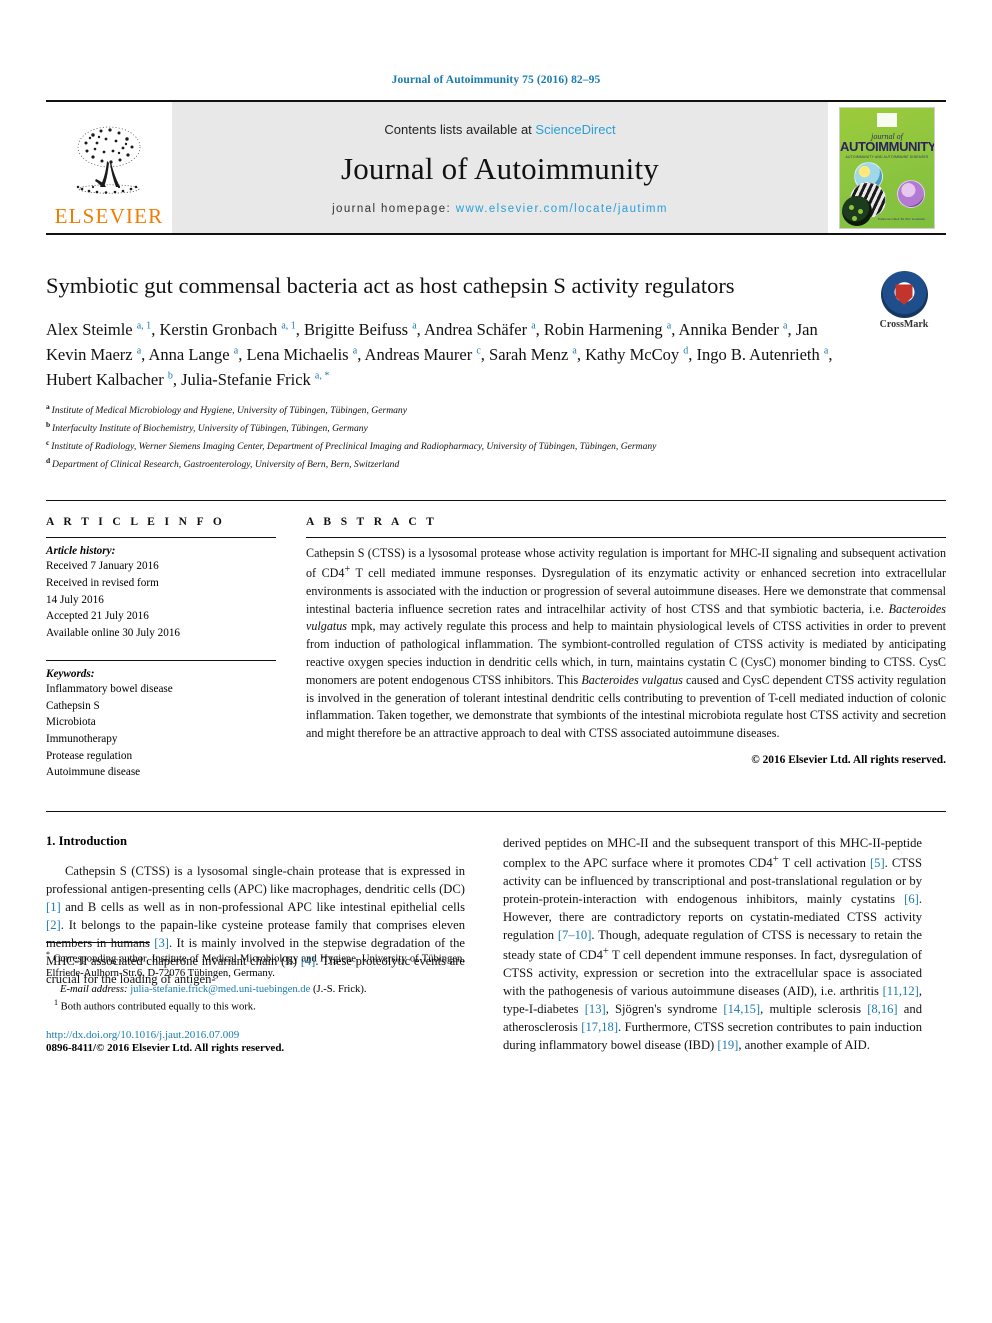 The height and width of the screenshot is (1323, 992). What do you see at coordinates (887, 146) in the screenshot?
I see `cover-line-2: AUTOIMMUNITY` at bounding box center [887, 146].